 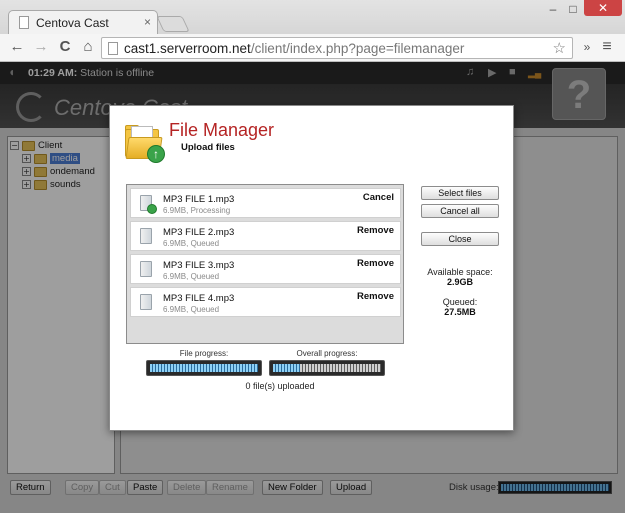 What do you see at coordinates (460, 211) in the screenshot?
I see `cancel-all-button: Cancel all` at bounding box center [460, 211].